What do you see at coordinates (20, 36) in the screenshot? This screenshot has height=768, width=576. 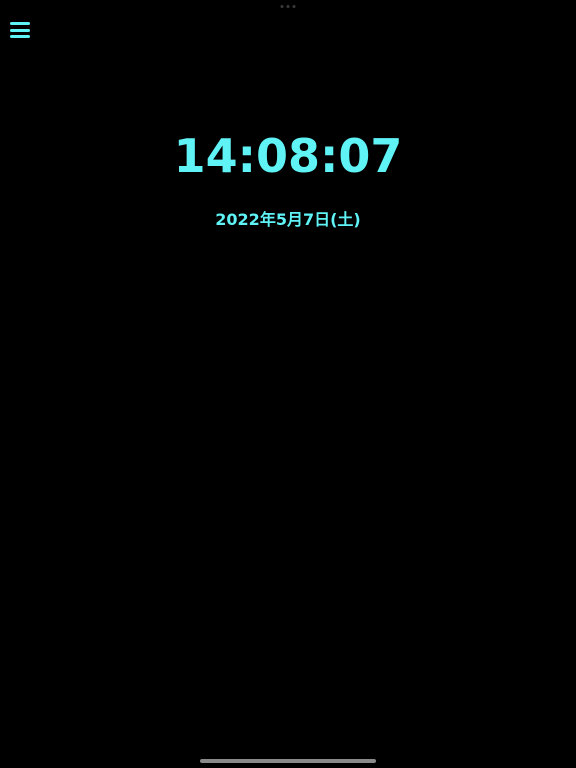 I see `menu-bar-bottom` at bounding box center [20, 36].